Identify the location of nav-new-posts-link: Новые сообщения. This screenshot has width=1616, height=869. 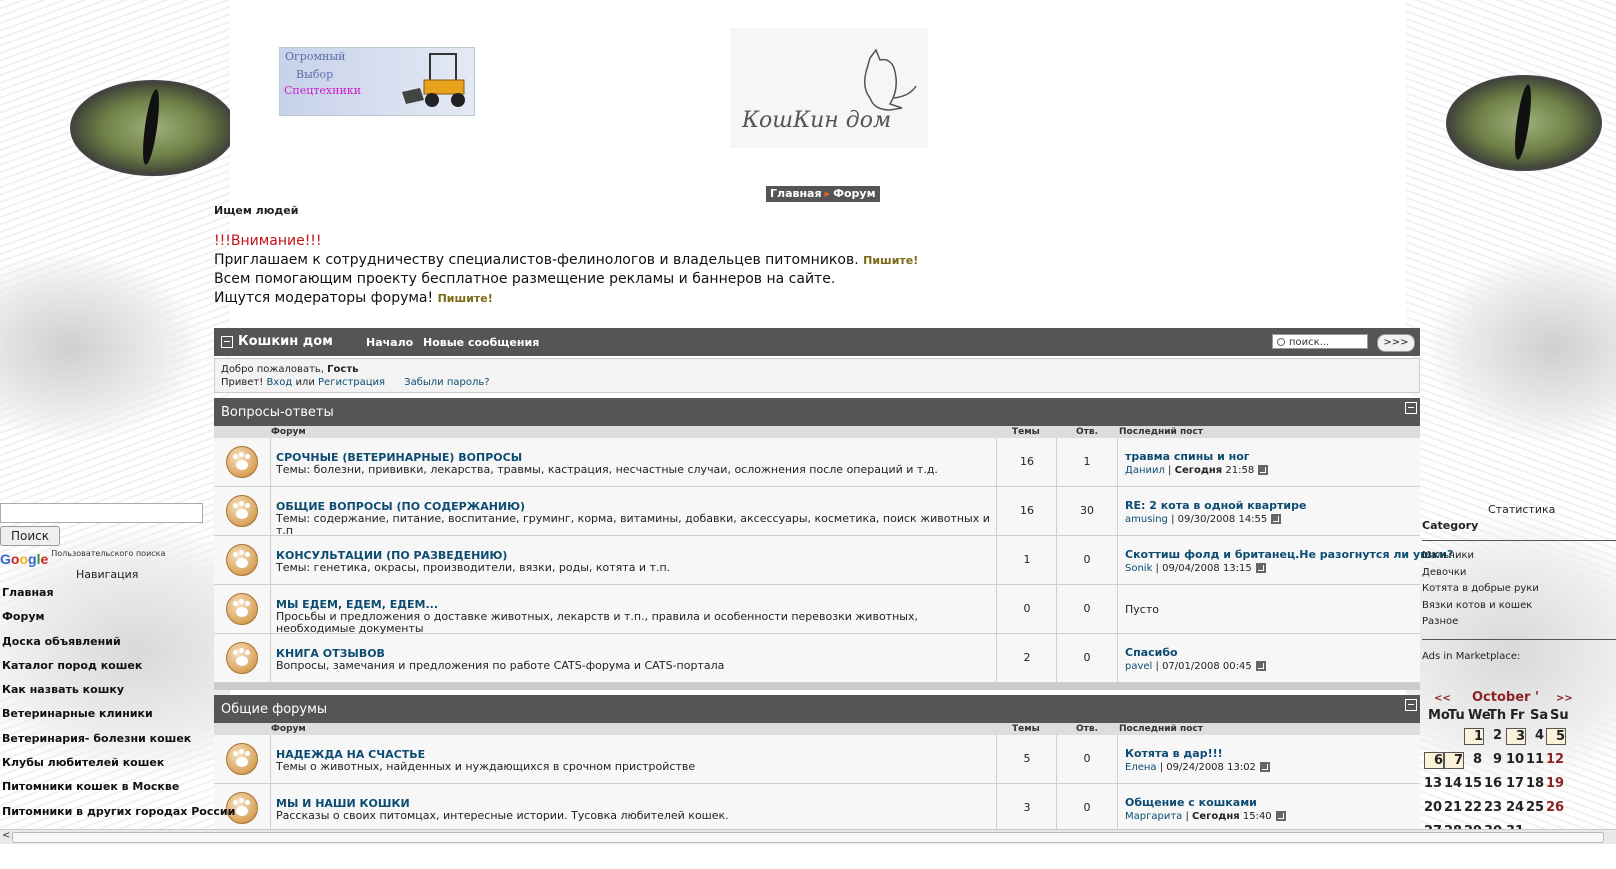
(481, 342).